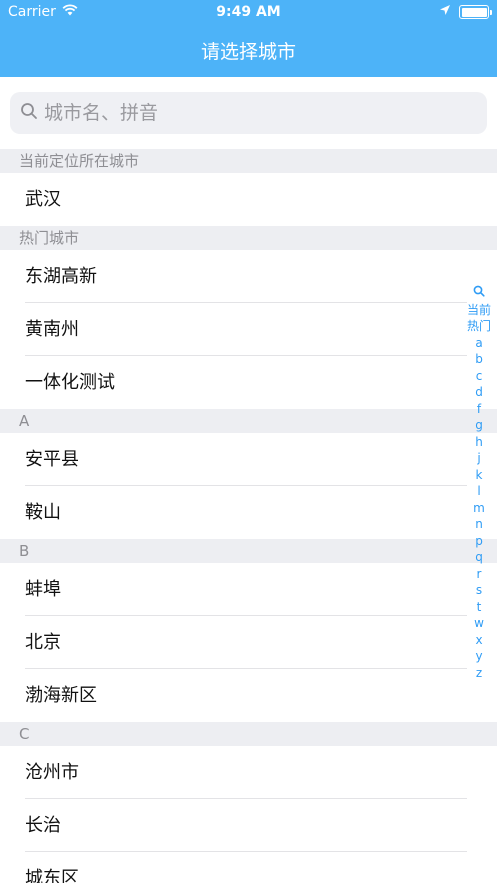 The width and height of the screenshot is (497, 883). What do you see at coordinates (248, 867) in the screenshot?
I see `city-row: 城东区` at bounding box center [248, 867].